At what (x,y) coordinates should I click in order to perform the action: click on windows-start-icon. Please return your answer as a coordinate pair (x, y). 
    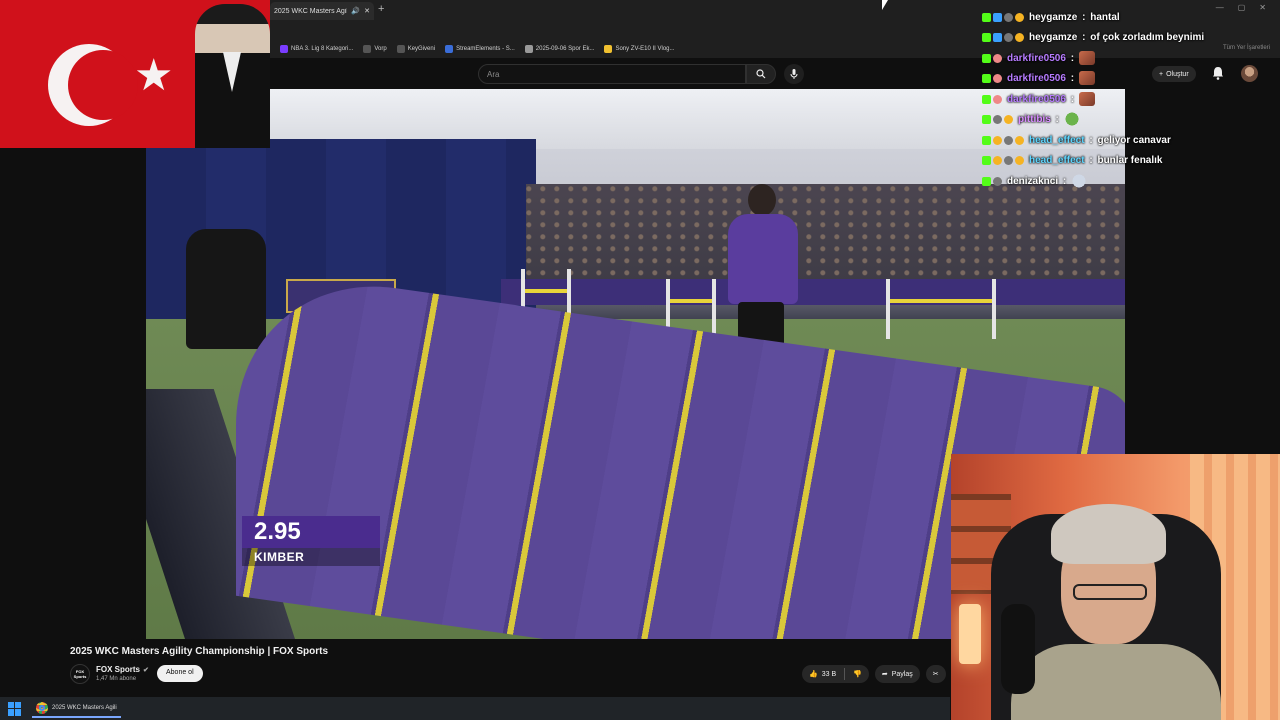
    Looking at the image, I should click on (15, 708).